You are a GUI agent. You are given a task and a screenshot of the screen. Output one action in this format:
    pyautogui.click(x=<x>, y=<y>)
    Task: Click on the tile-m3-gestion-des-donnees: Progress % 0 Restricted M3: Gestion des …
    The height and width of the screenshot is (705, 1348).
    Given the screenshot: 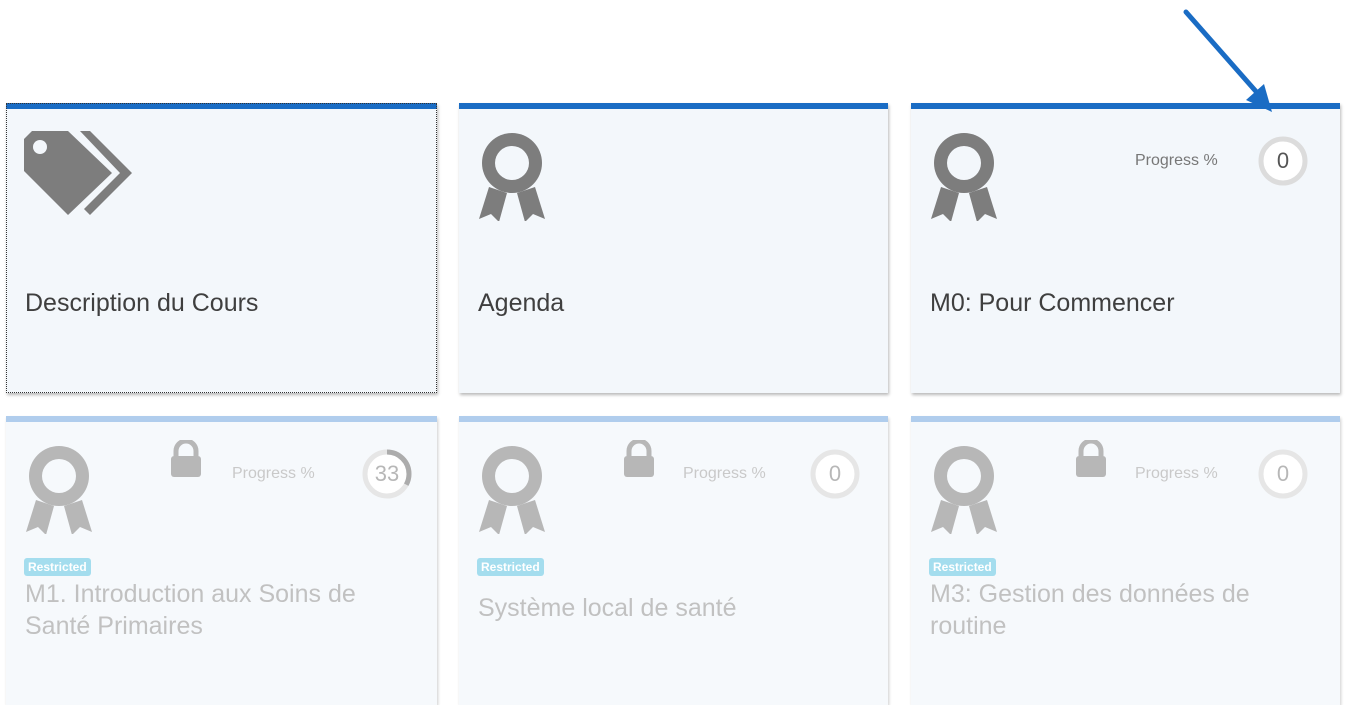 What is the action you would take?
    pyautogui.click(x=1125, y=560)
    